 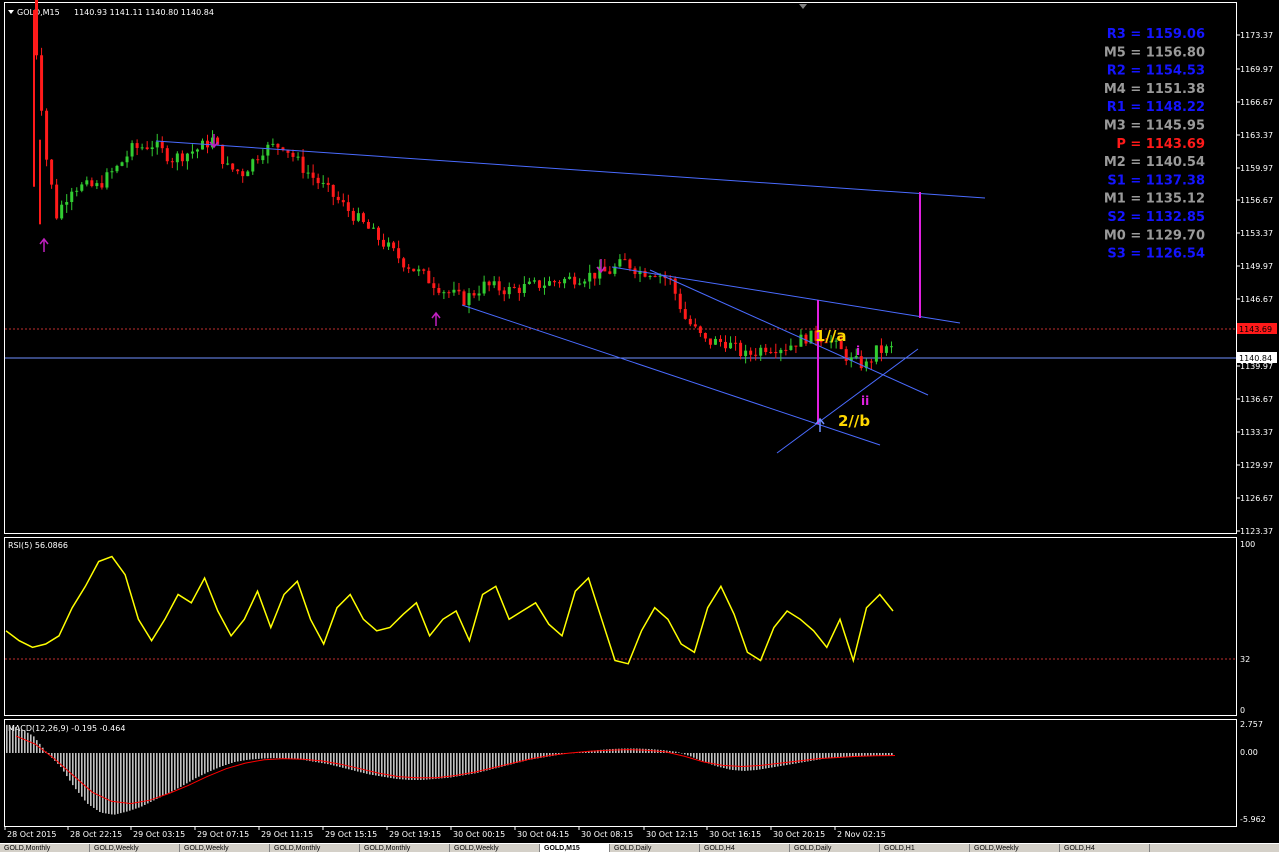 I want to click on rsi-line, so click(x=449, y=610).